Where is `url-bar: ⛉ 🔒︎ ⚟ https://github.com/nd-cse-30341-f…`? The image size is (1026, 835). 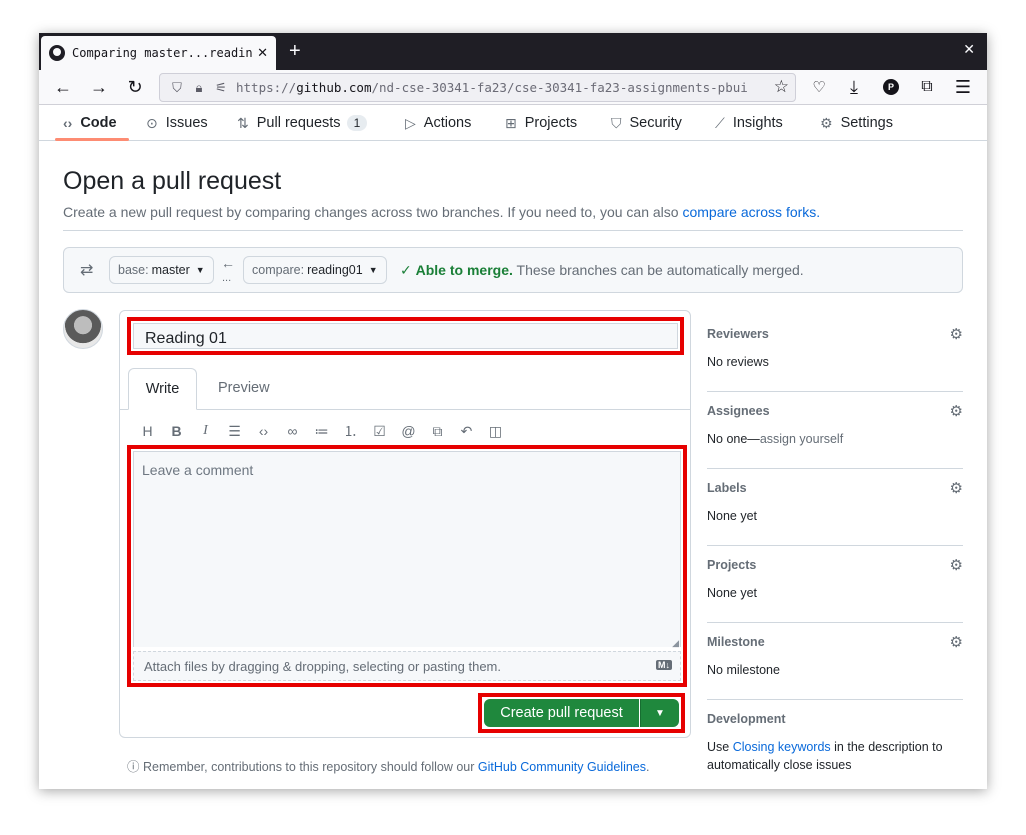
url-bar: ⛉ 🔒︎ ⚟ https://github.com/nd-cse-30341-f… is located at coordinates (477, 87).